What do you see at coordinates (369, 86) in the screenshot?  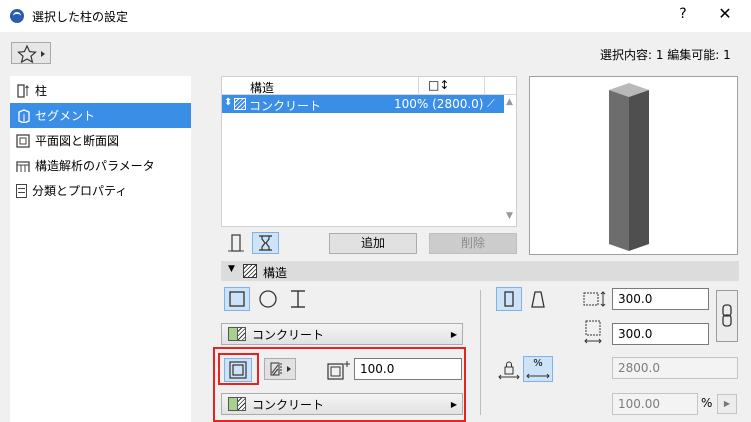 I see `table-header: 構造 □↕` at bounding box center [369, 86].